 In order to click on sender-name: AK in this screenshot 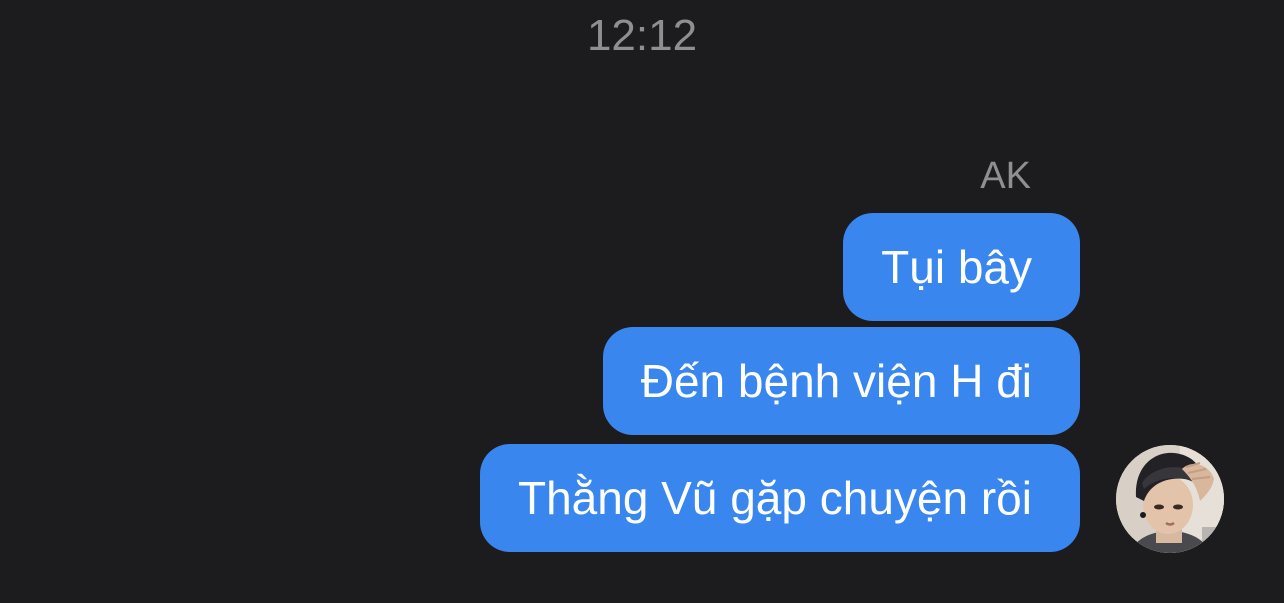, I will do `click(1005, 176)`.